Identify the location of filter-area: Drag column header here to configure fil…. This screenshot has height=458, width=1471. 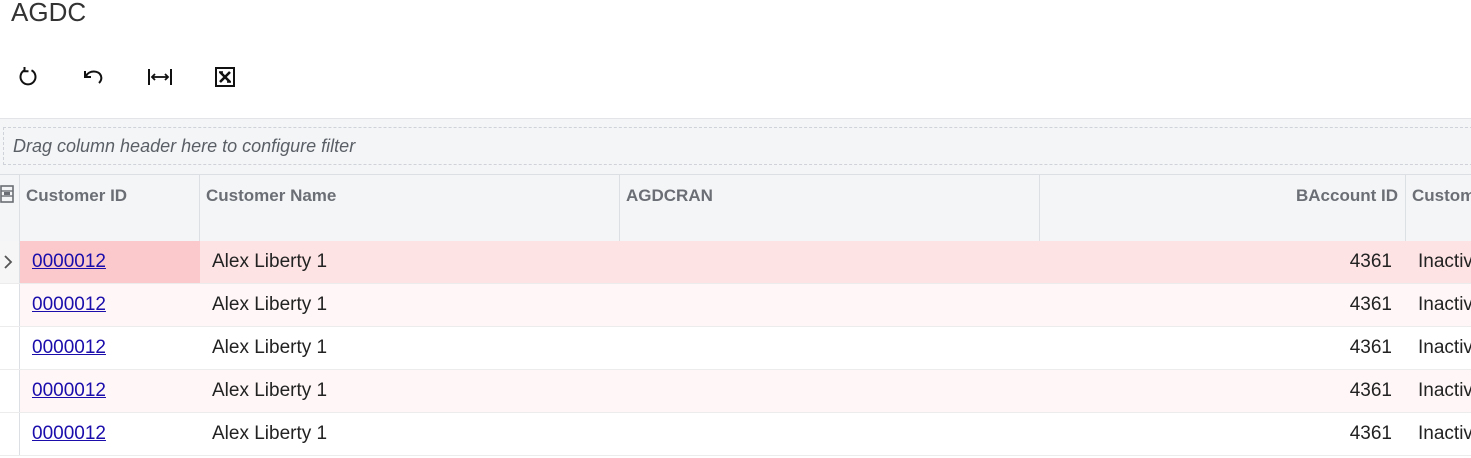
(735, 146).